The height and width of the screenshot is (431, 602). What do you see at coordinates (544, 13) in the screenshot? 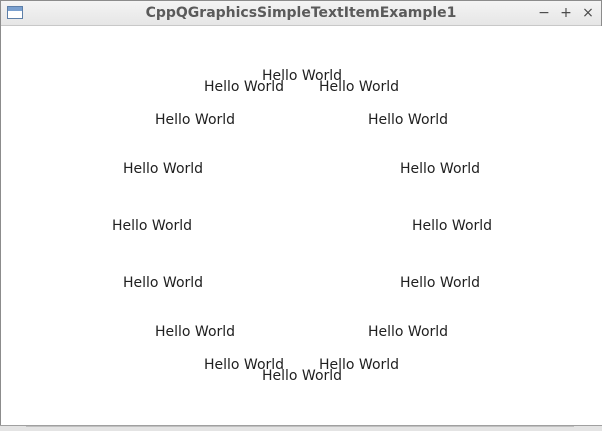
I see `minimize-button: −` at bounding box center [544, 13].